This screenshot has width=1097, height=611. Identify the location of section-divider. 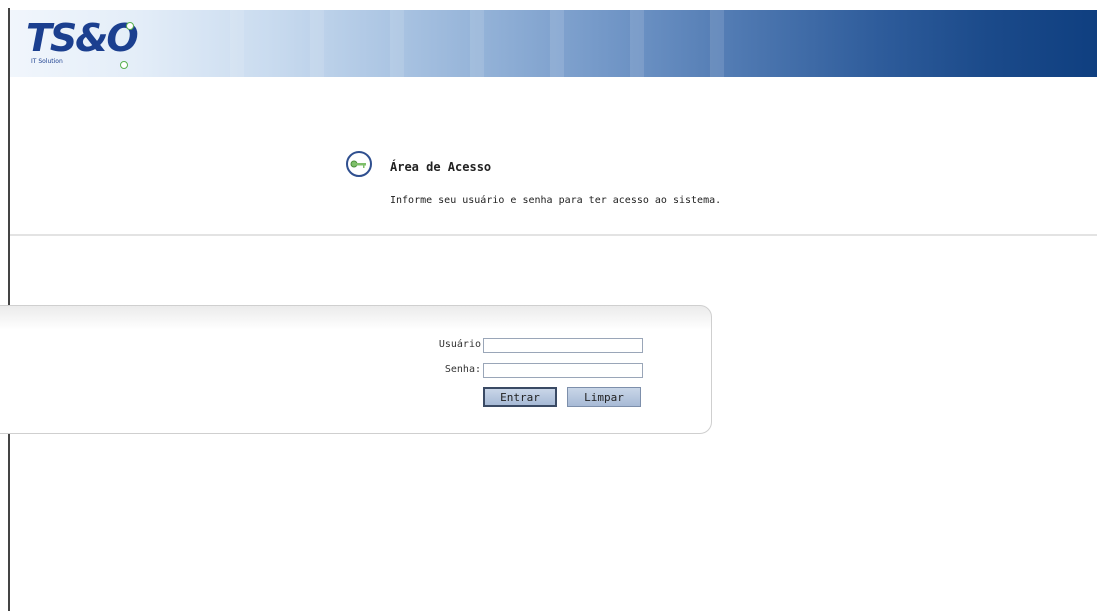
(553, 235).